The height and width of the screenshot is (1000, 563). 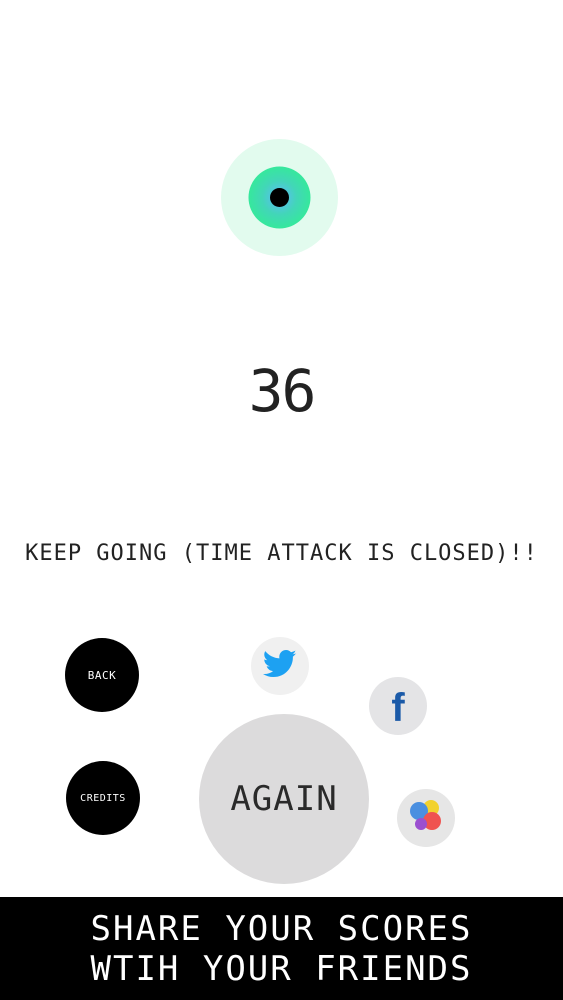 What do you see at coordinates (279, 197) in the screenshot?
I see `target-logo-icon` at bounding box center [279, 197].